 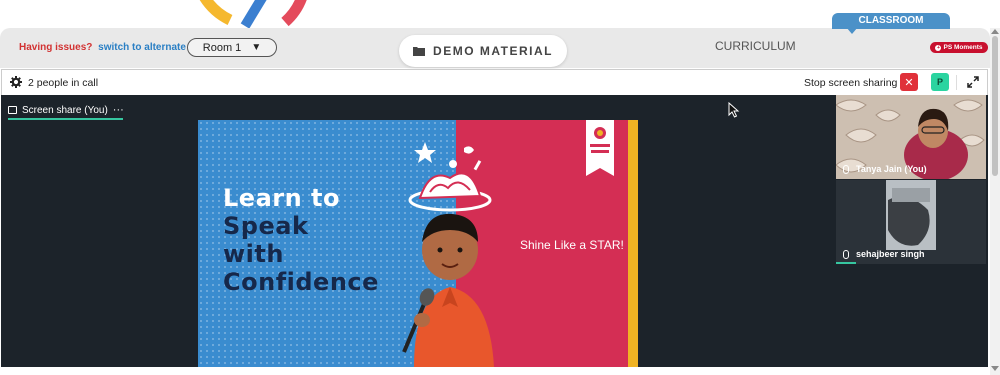 I want to click on scroll-down-icon, so click(x=995, y=368).